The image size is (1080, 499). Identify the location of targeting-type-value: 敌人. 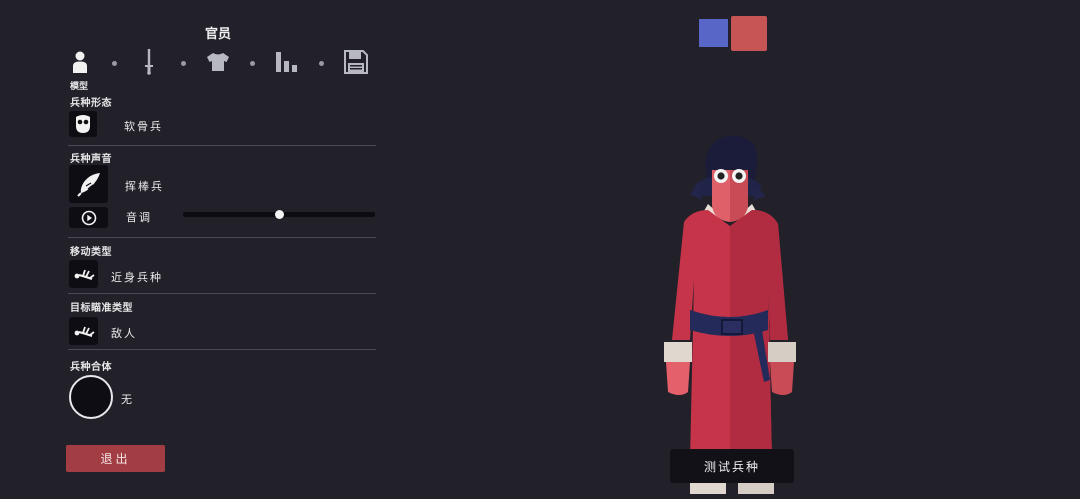
(124, 333).